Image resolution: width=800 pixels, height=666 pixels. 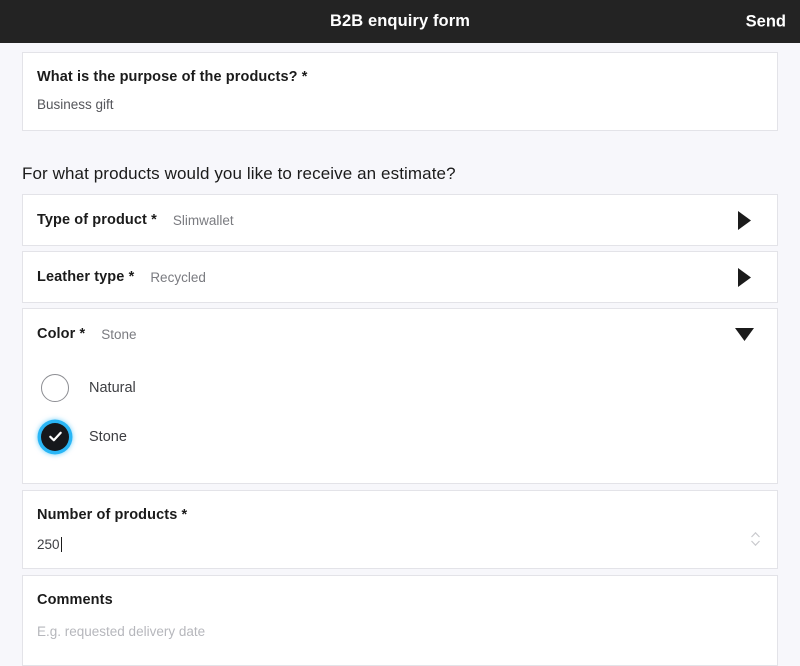 I want to click on color-label: Color *, so click(x=61, y=334).